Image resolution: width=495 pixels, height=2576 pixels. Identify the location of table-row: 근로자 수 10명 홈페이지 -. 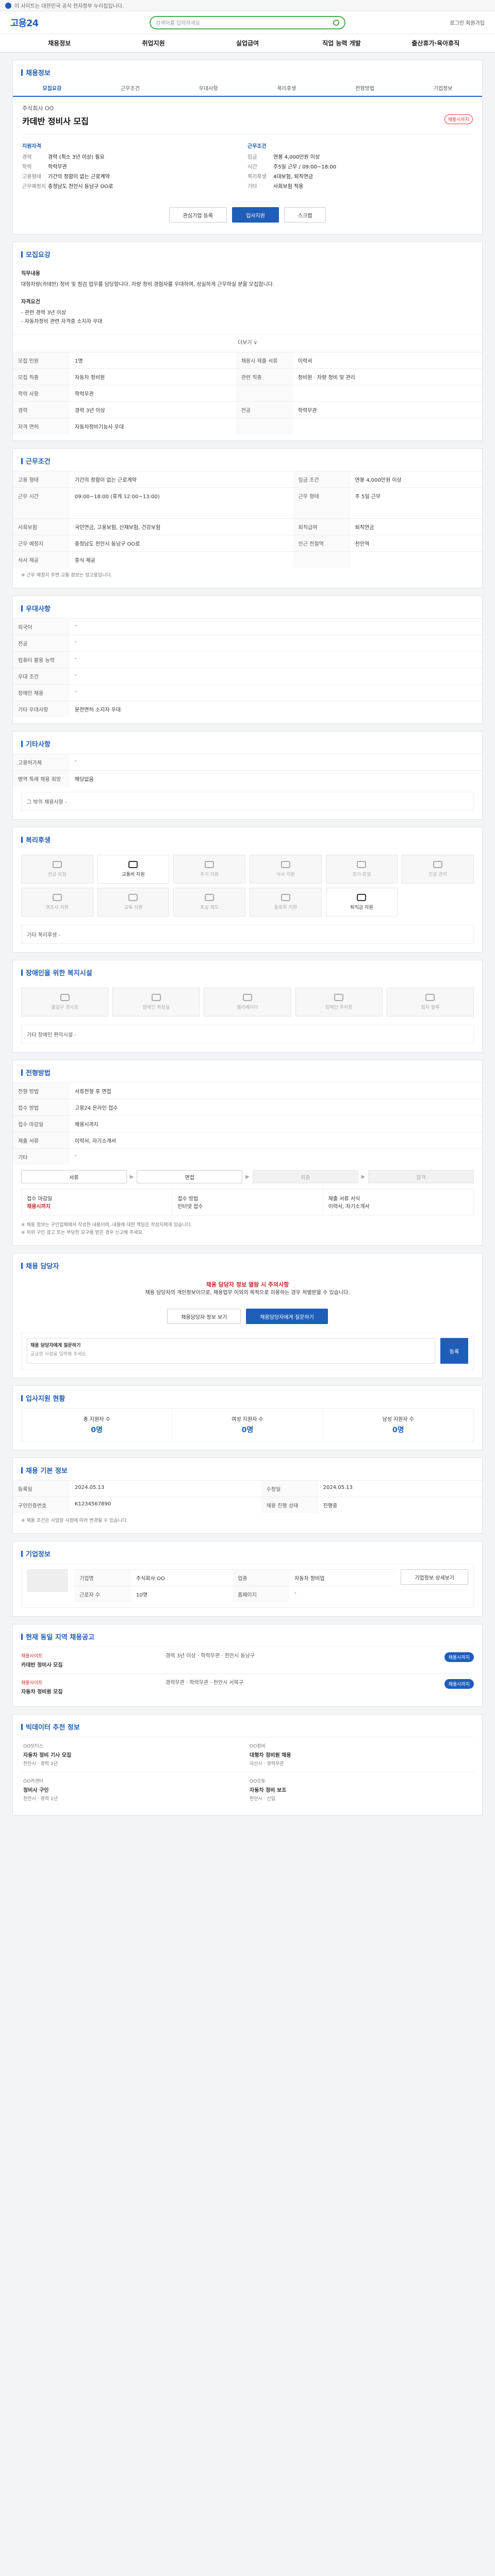
(234, 1594).